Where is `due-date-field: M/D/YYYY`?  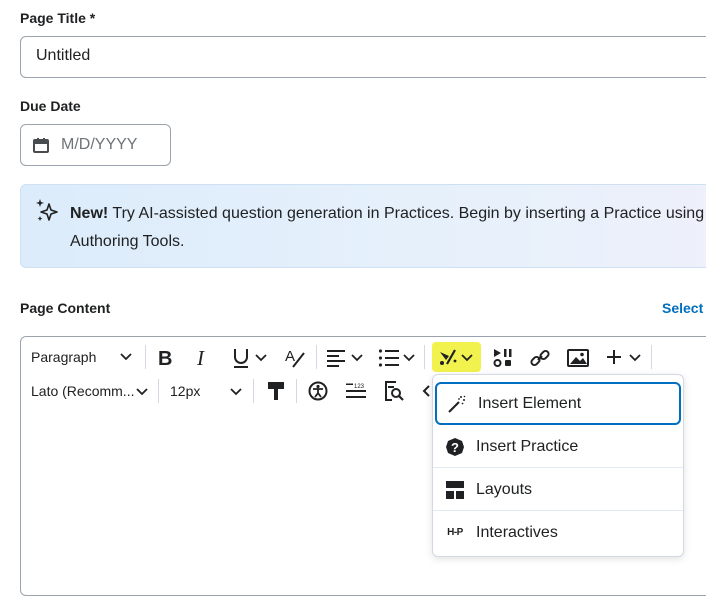
due-date-field: M/D/YYYY is located at coordinates (95, 145).